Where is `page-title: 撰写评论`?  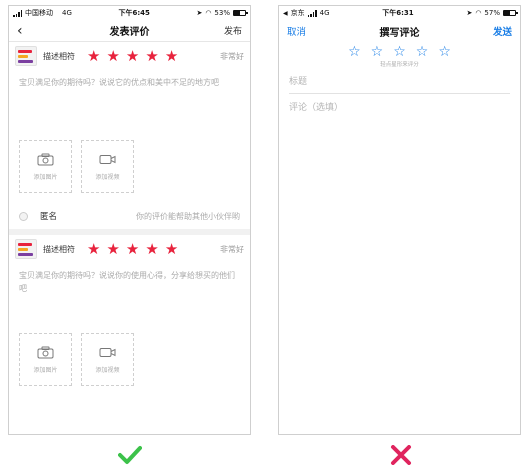 page-title: 撰写评论 is located at coordinates (399, 33).